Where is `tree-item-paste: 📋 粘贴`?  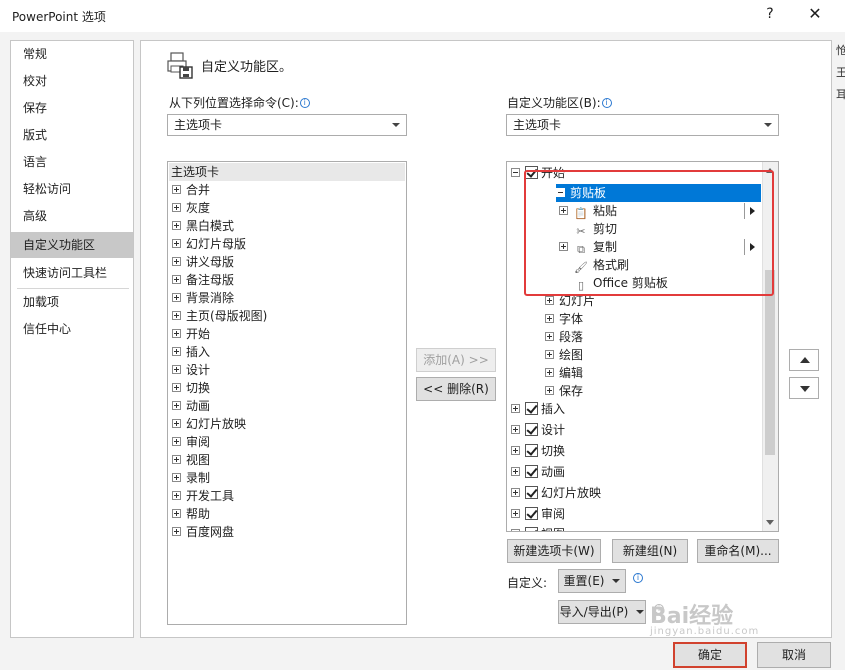 tree-item-paste: 📋 粘贴 is located at coordinates (659, 211).